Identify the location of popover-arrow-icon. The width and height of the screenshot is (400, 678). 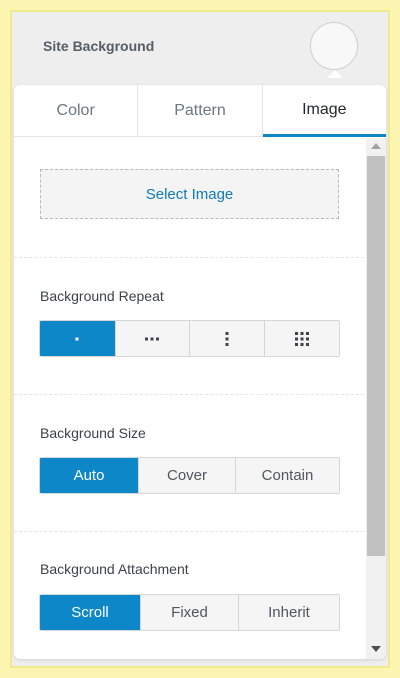
(335, 74).